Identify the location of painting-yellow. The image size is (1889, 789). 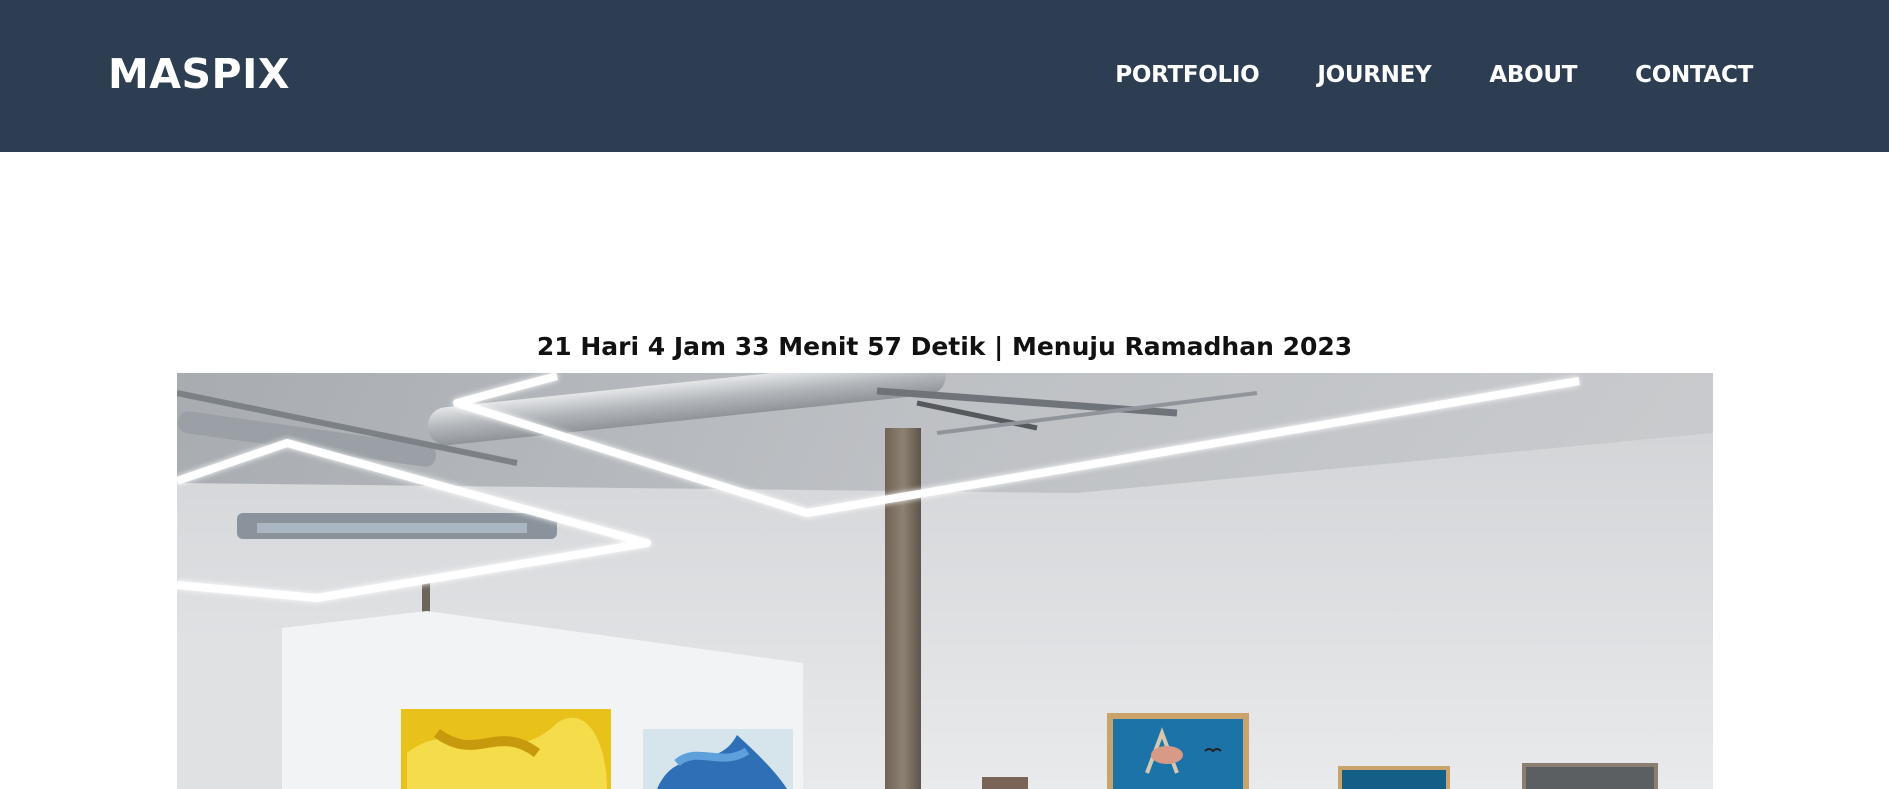
(506, 749).